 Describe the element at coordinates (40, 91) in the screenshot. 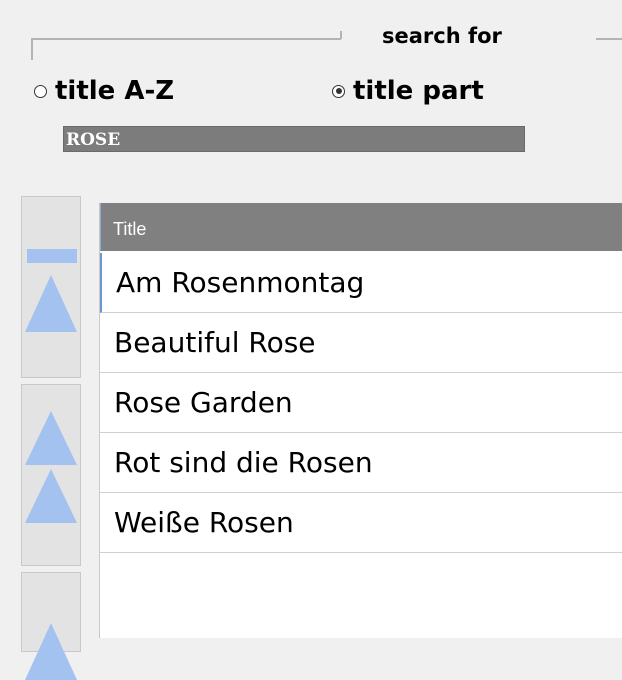

I see `radio-unchecked-icon` at that location.